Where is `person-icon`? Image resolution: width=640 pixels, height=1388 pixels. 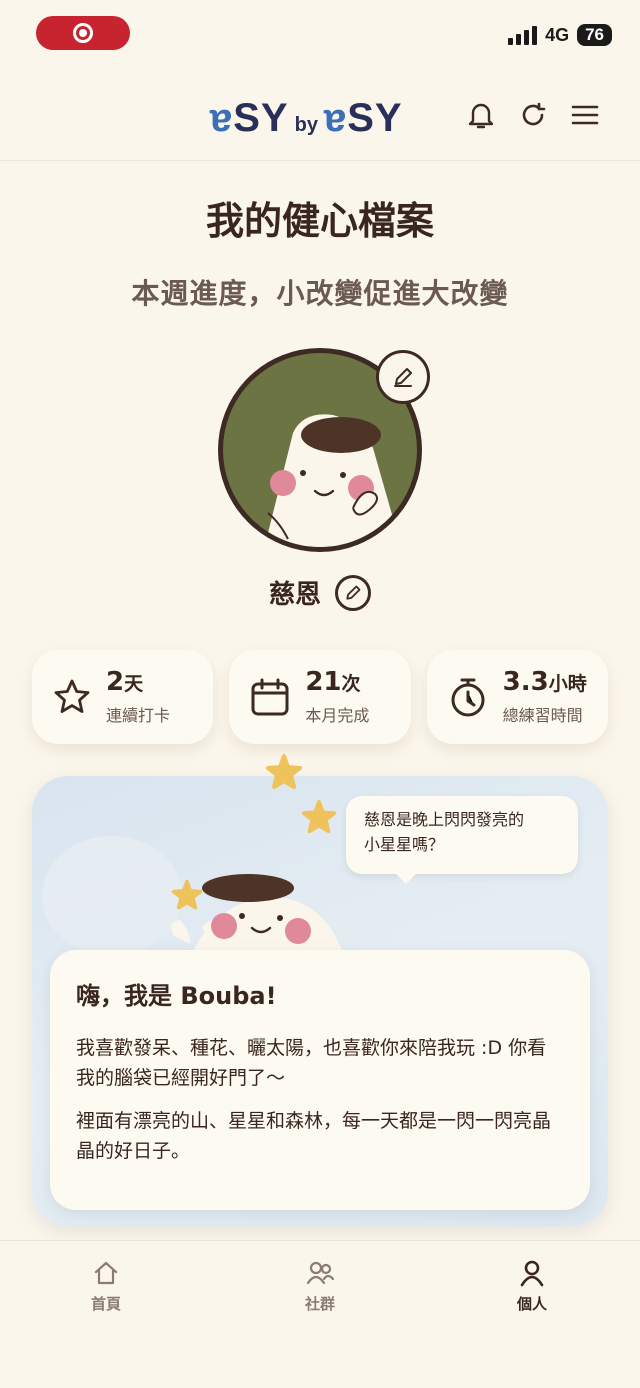 person-icon is located at coordinates (532, 1273).